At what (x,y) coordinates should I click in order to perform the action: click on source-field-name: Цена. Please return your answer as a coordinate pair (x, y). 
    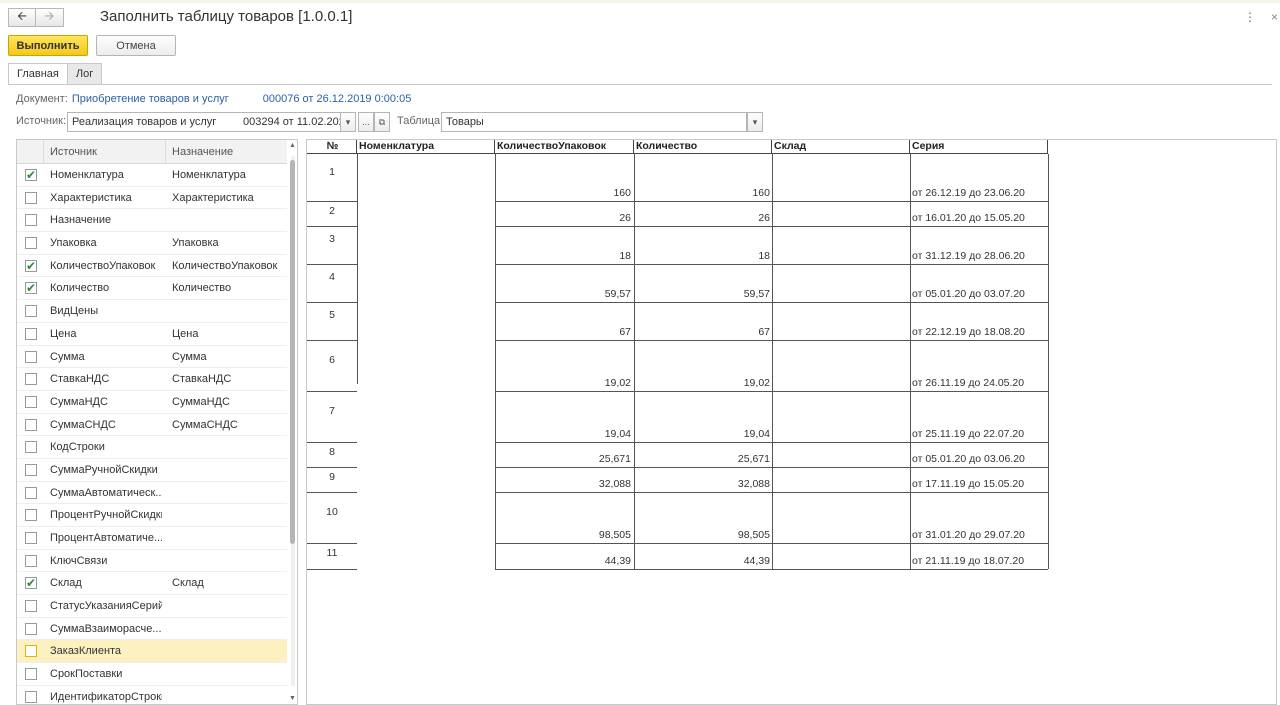
    Looking at the image, I should click on (63, 333).